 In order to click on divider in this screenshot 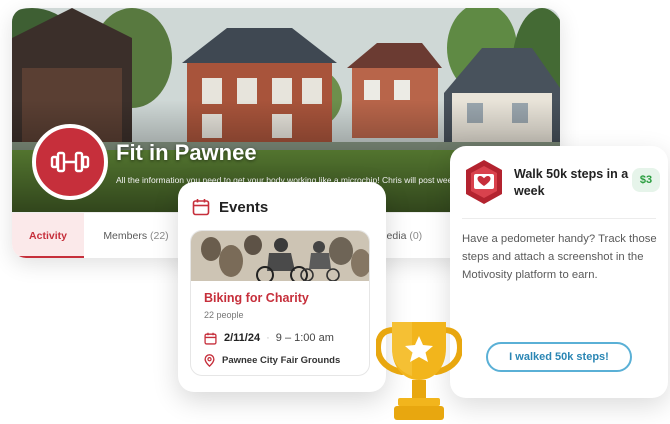, I will do `click(559, 218)`.